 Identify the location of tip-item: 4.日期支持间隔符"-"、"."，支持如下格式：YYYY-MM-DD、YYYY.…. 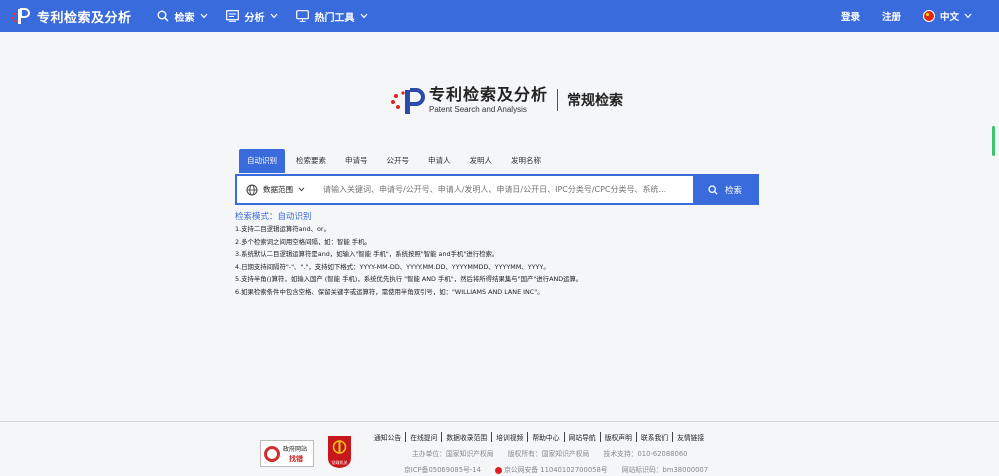
(392, 266).